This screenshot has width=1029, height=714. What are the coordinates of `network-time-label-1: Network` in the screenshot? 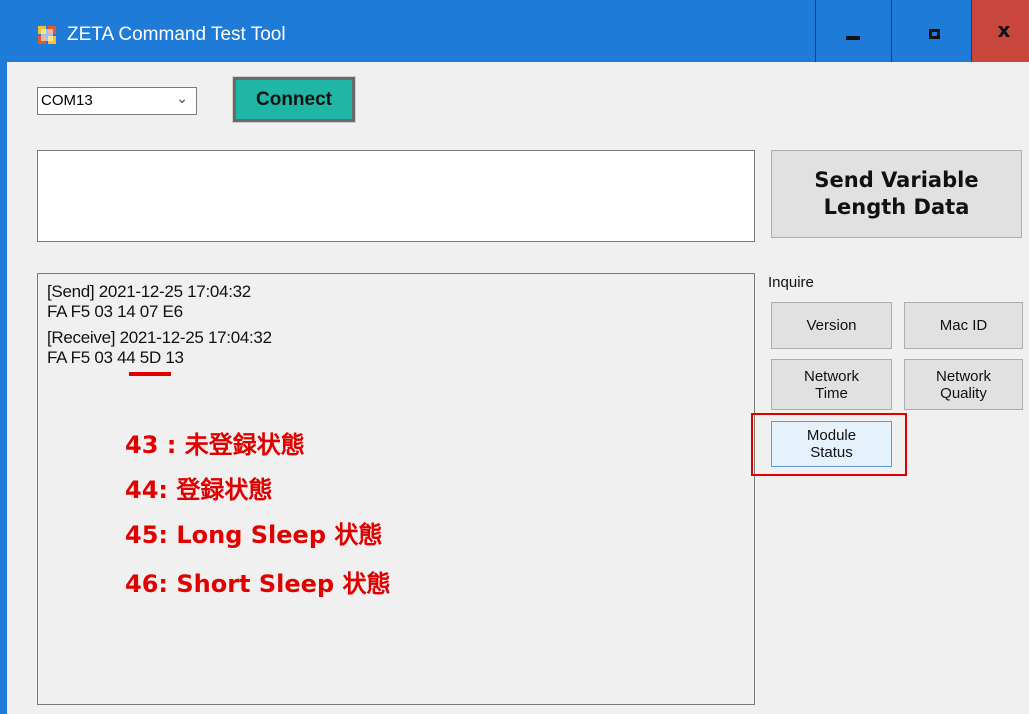 It's located at (831, 376).